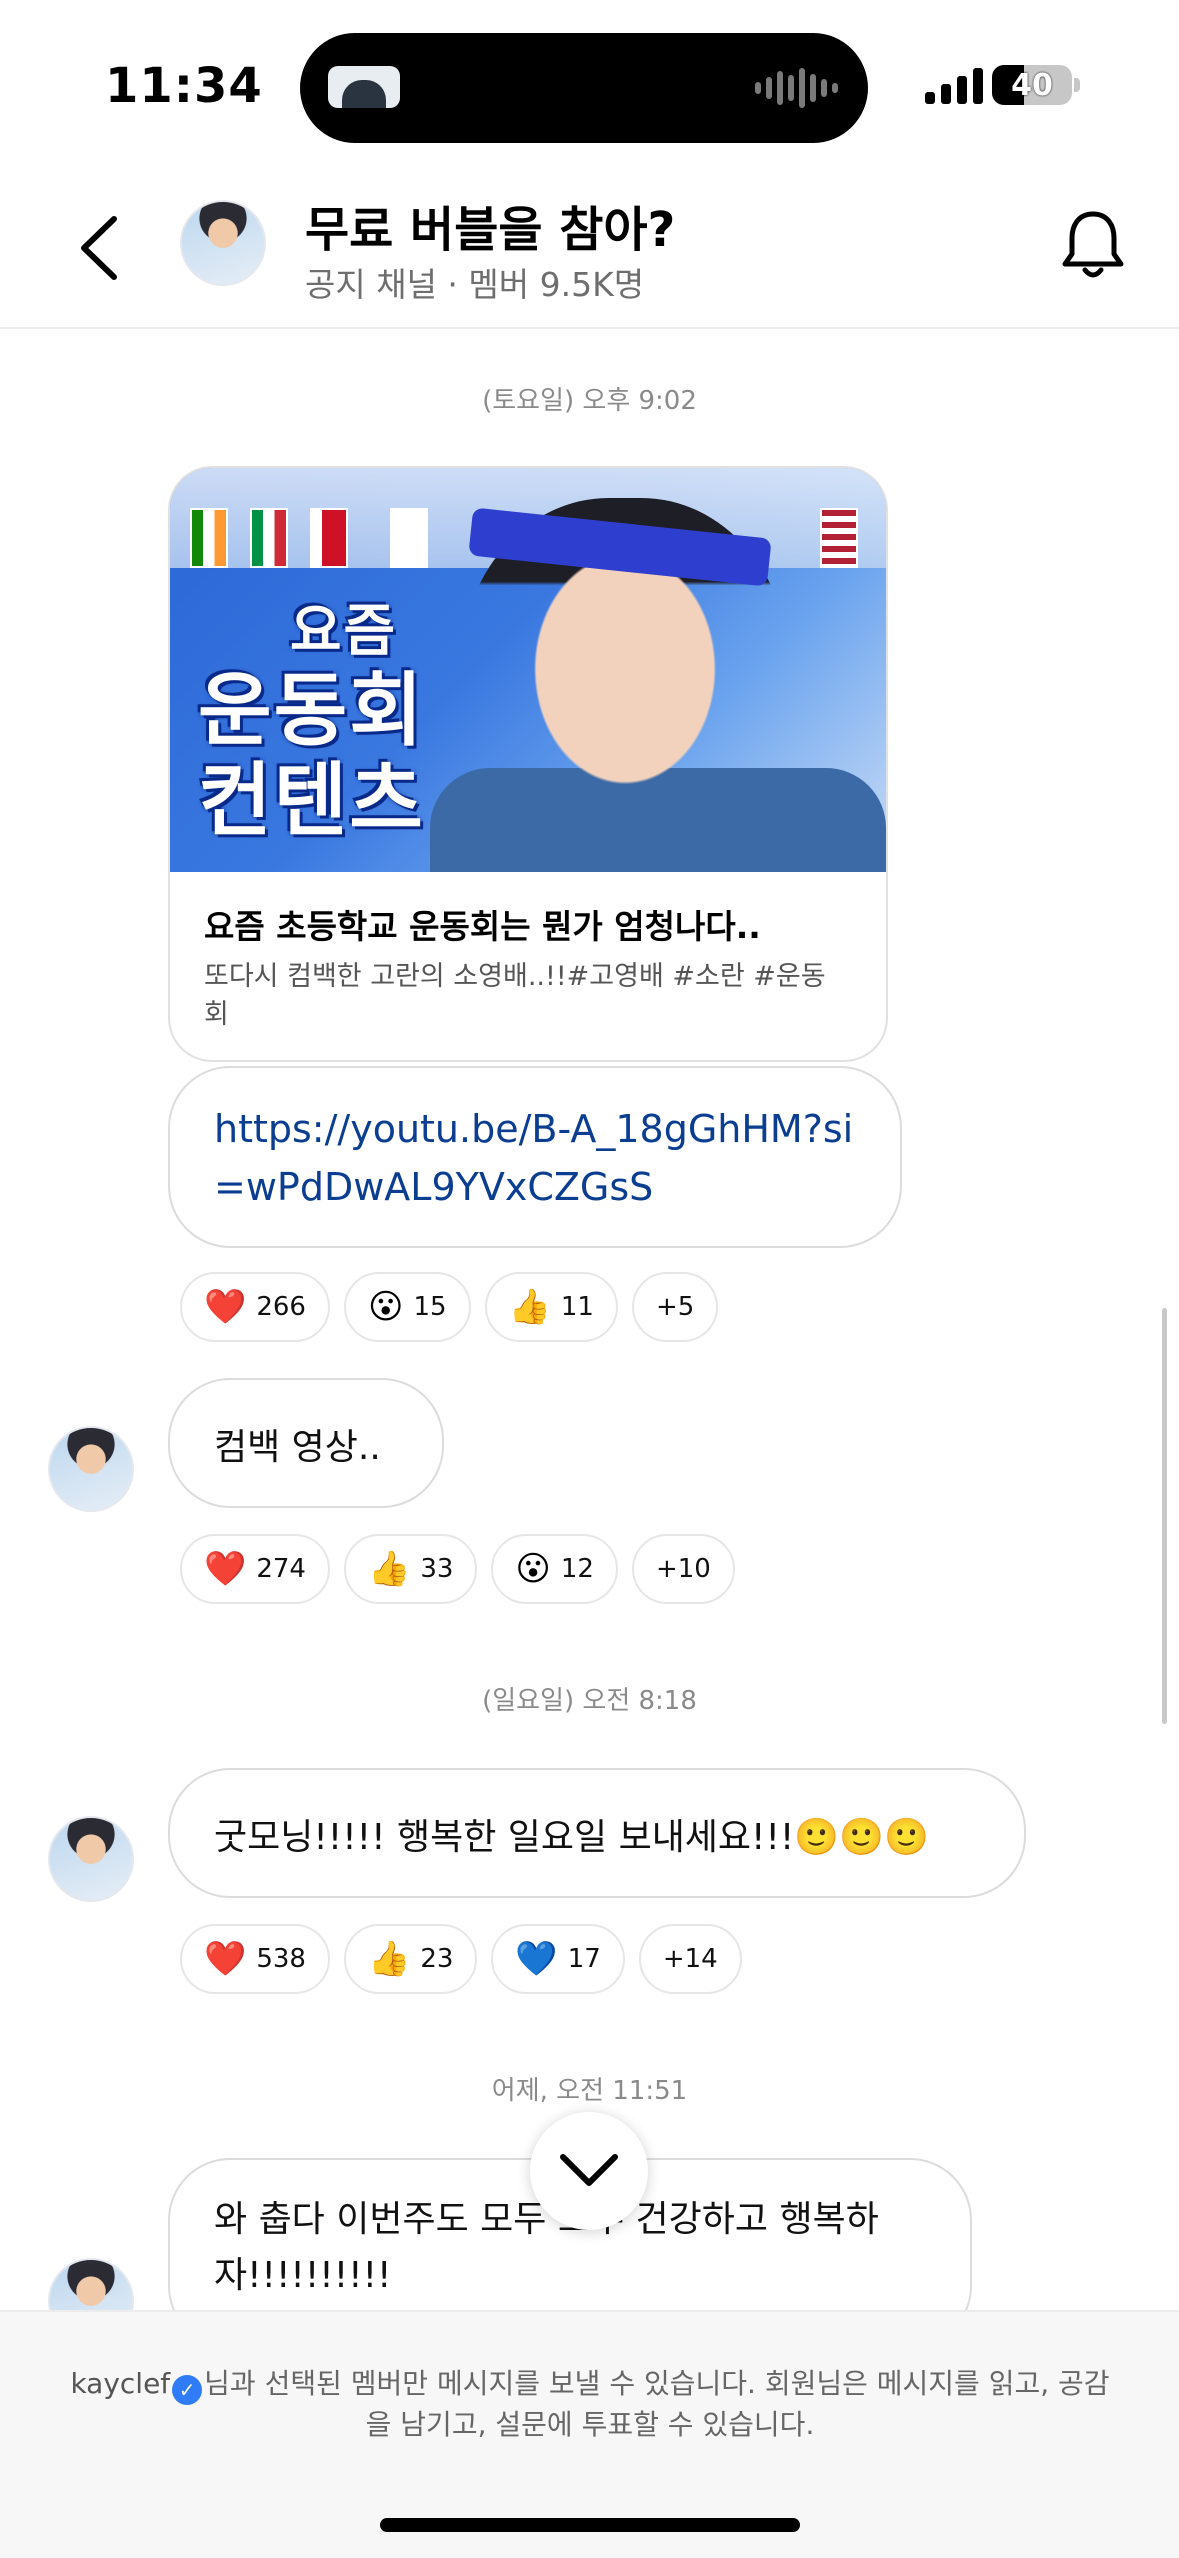 This screenshot has height=2558, width=1179. What do you see at coordinates (546, 2247) in the screenshot?
I see `message-text: 와 춥다 이번주도 모두 모두 건강하고 행복하자!!!!!!!!!!` at bounding box center [546, 2247].